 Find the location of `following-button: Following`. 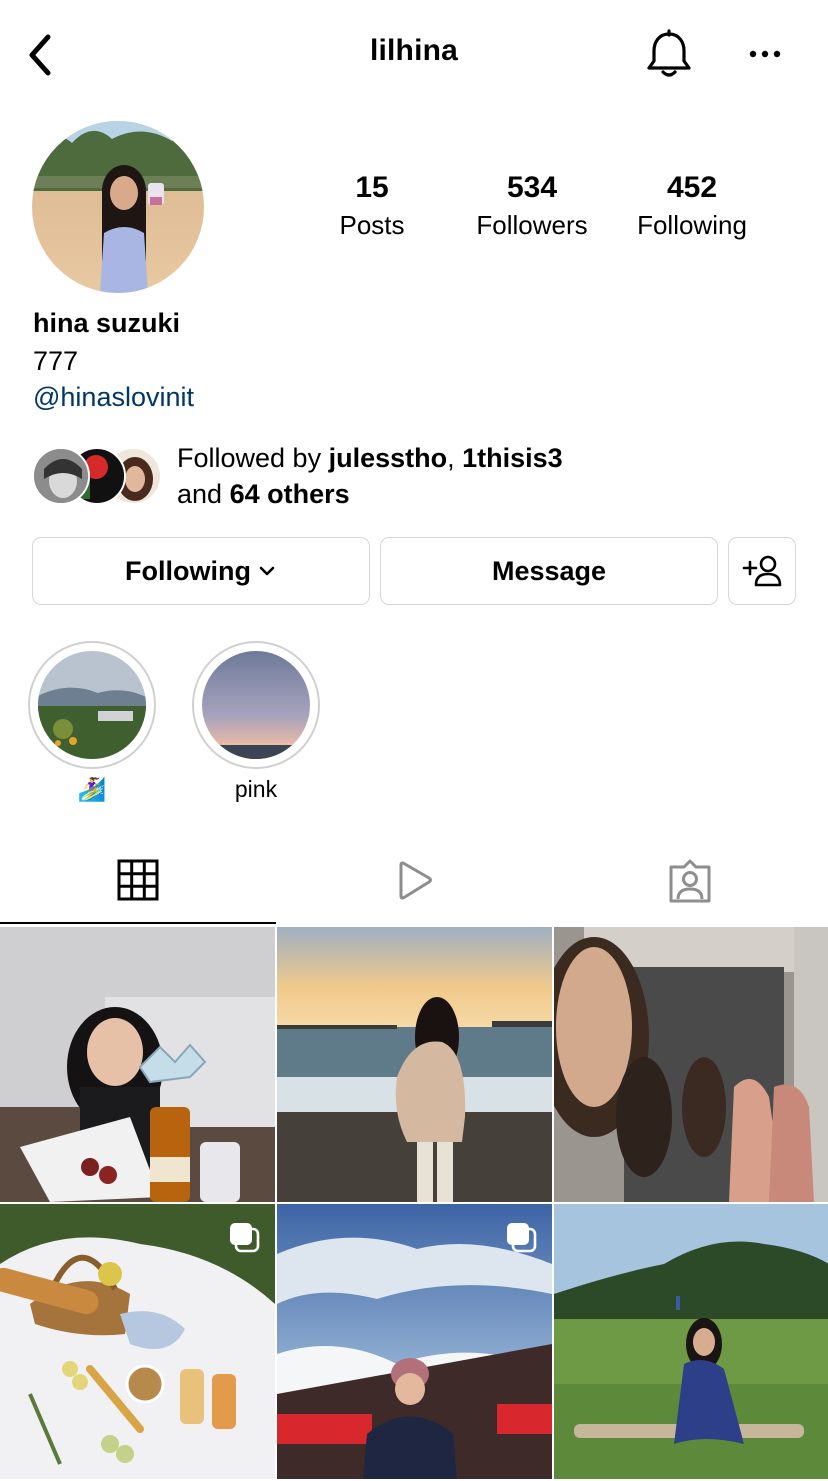

following-button: Following is located at coordinates (201, 571).